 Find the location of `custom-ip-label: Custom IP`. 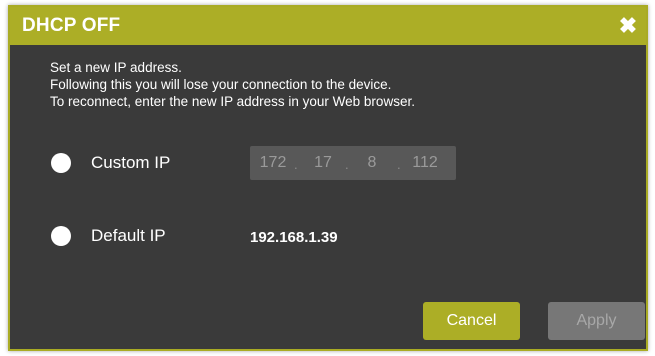

custom-ip-label: Custom IP is located at coordinates (130, 163).